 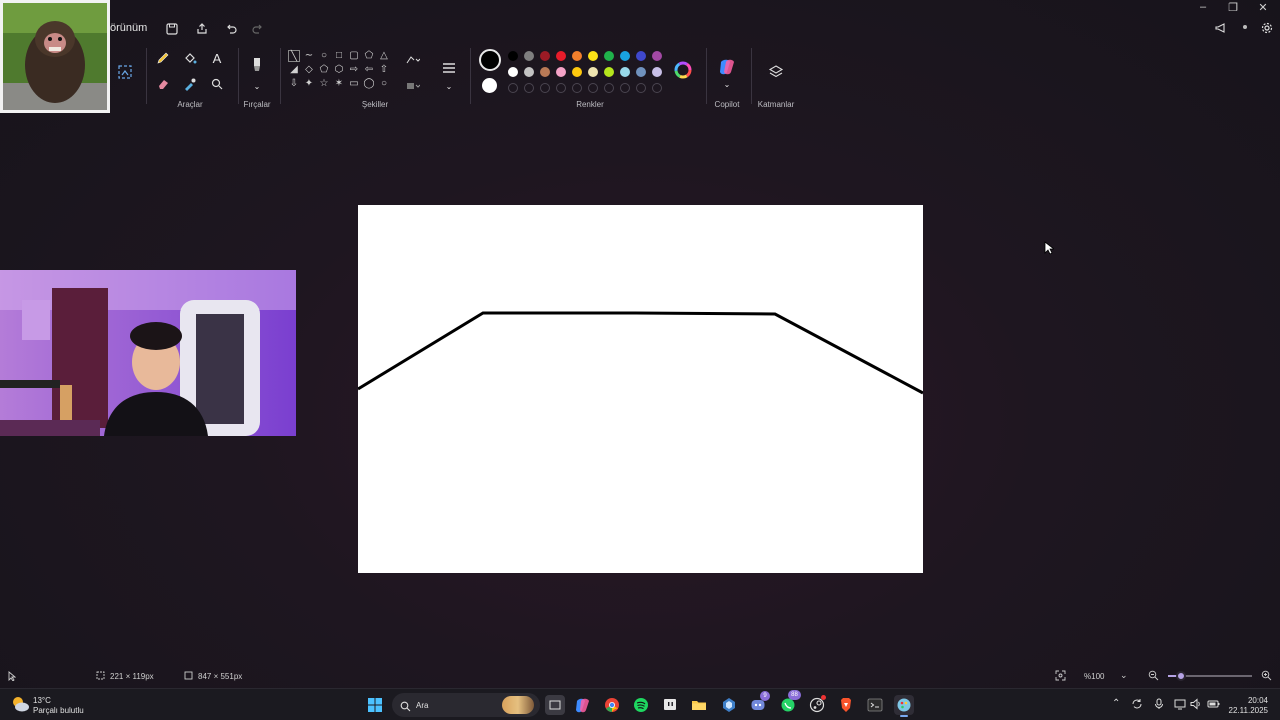 What do you see at coordinates (1244, 710) in the screenshot?
I see `clock-date: 22.11.2025` at bounding box center [1244, 710].